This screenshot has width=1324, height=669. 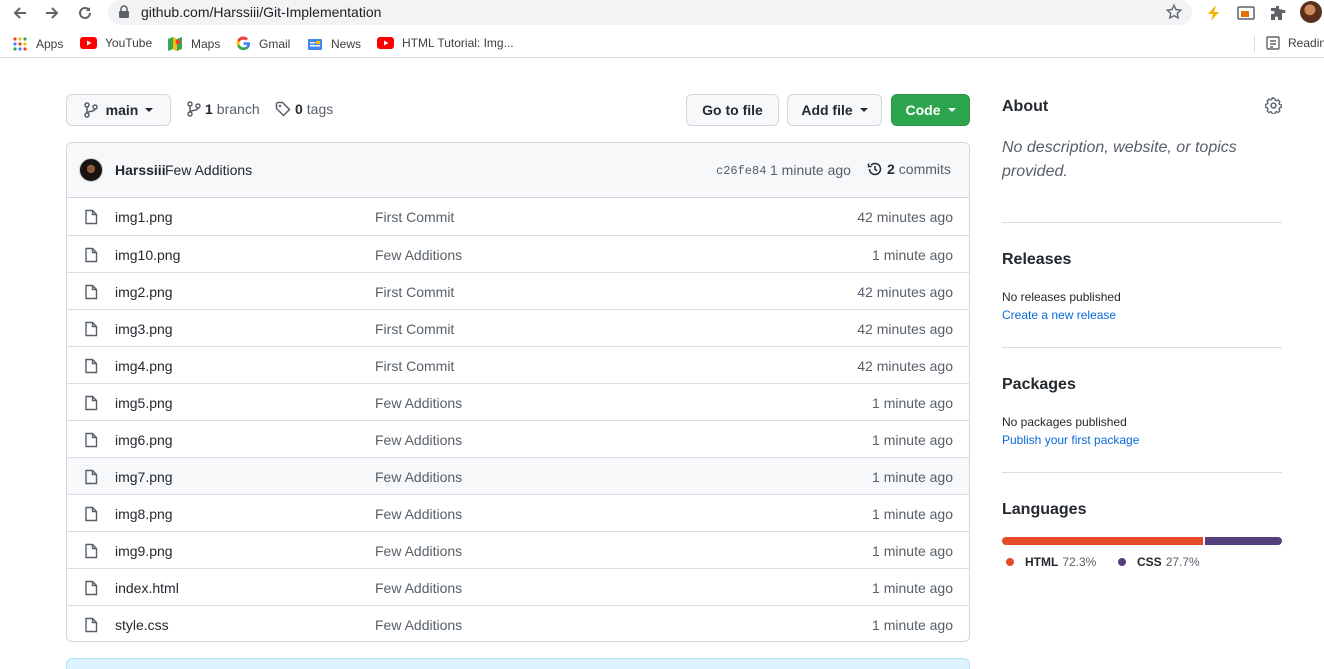 What do you see at coordinates (518, 512) in the screenshot?
I see `file-row: img8.png Few Additions 1 minute ago` at bounding box center [518, 512].